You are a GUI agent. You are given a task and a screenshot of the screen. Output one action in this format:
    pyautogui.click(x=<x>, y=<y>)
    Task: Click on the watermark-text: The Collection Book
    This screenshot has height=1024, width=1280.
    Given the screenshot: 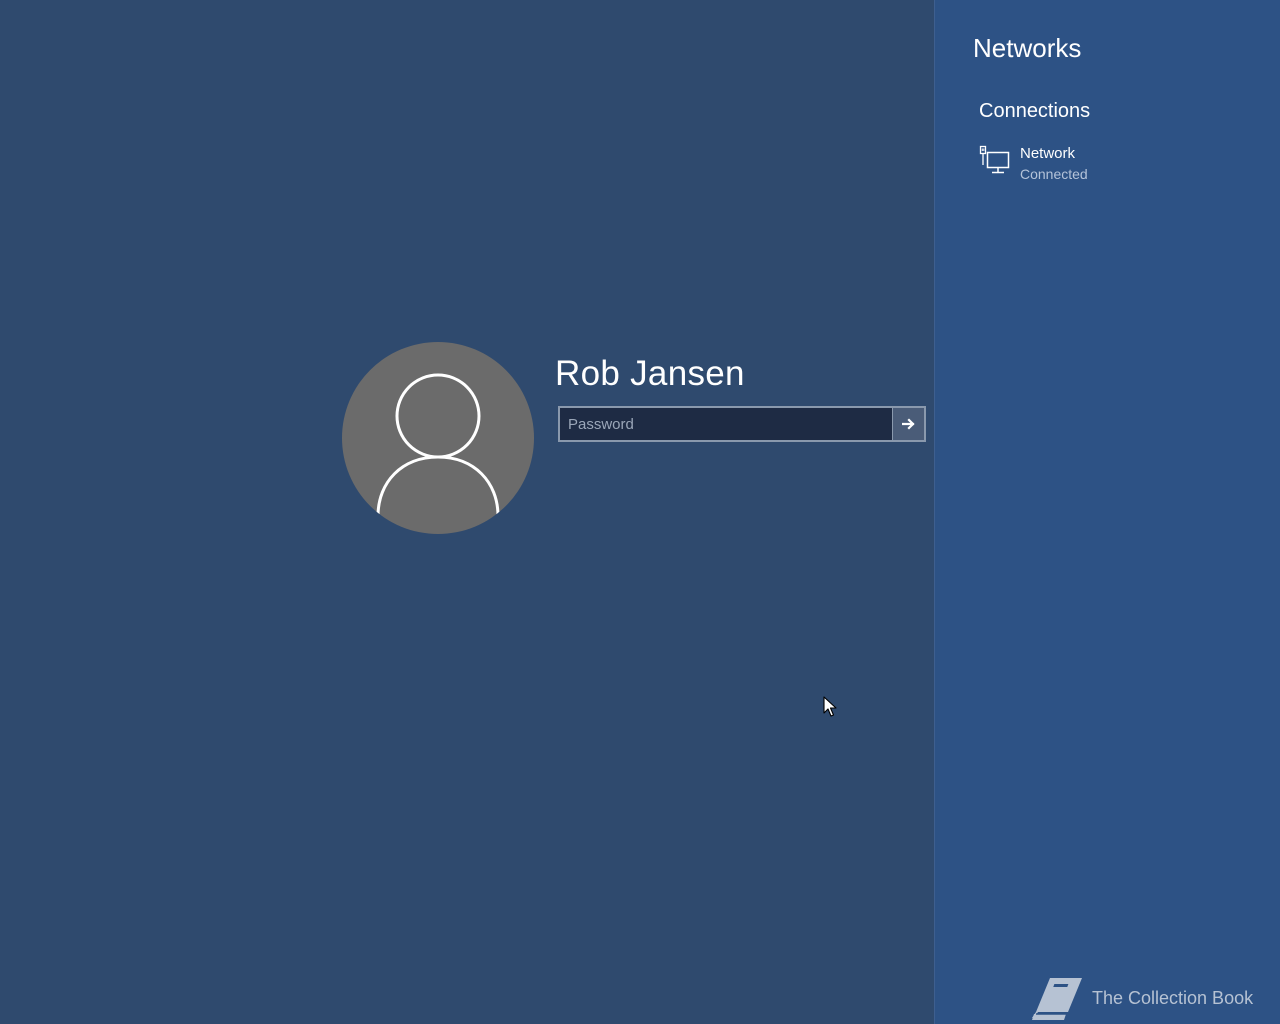 What is the action you would take?
    pyautogui.click(x=1173, y=997)
    